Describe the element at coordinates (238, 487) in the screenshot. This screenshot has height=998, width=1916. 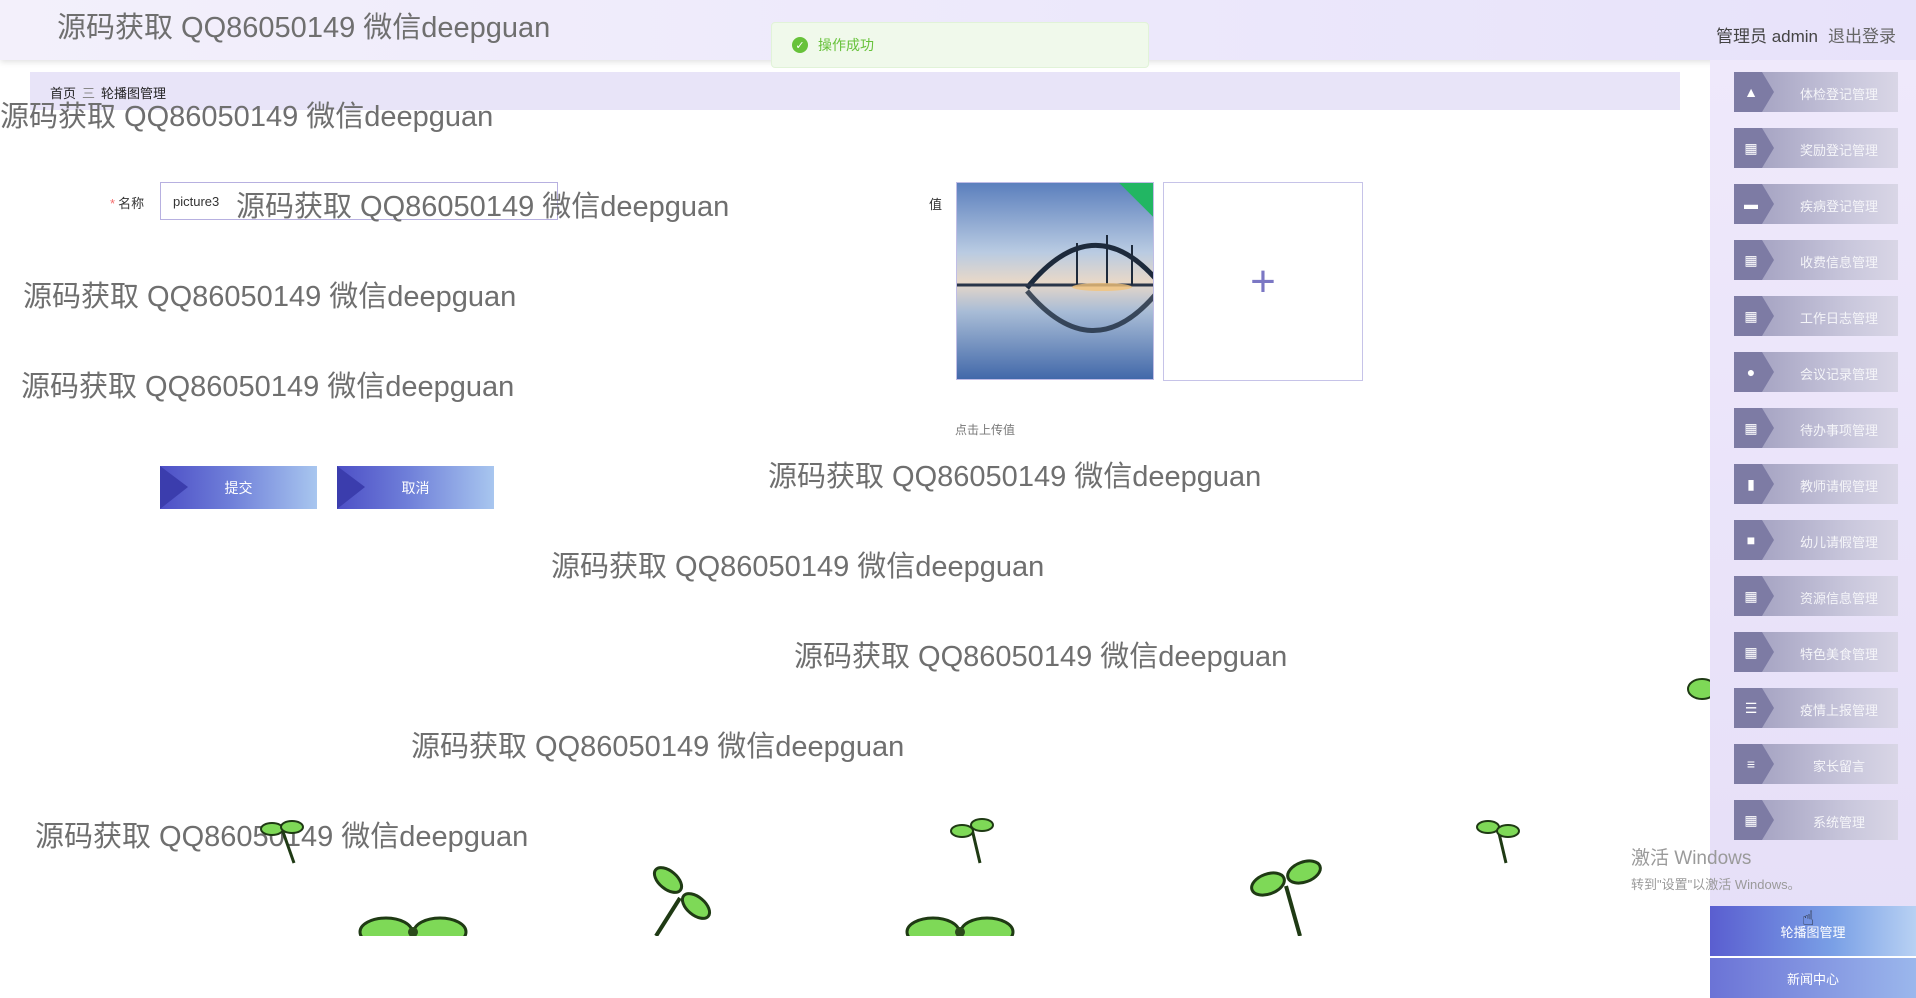
I see `submit-button: 提交` at that location.